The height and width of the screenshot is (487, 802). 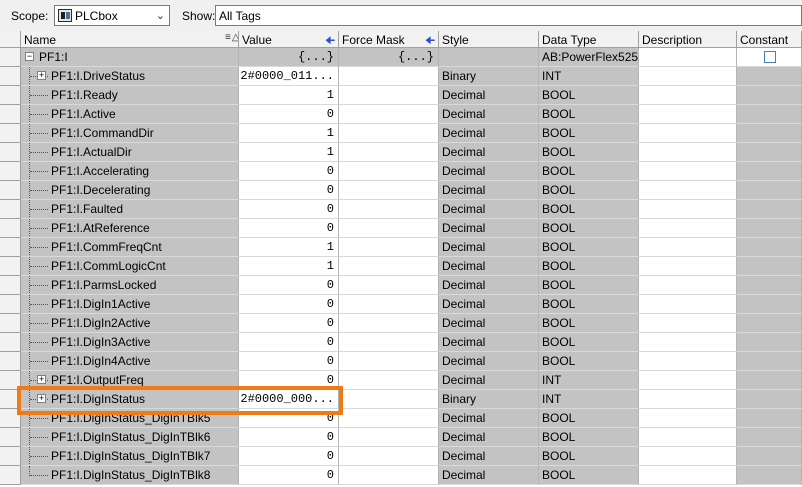 What do you see at coordinates (401, 361) in the screenshot?
I see `table-row: PF1:I.DigIn4Active 0 Decimal BOOL` at bounding box center [401, 361].